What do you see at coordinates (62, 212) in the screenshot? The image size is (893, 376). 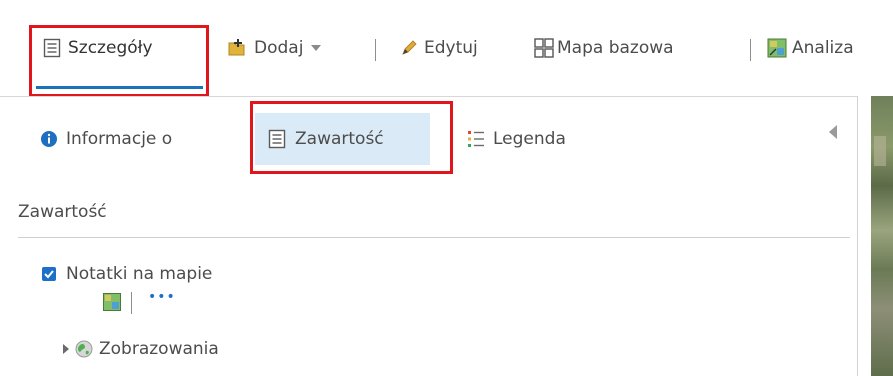 I see `section-title: Zawartość` at bounding box center [62, 212].